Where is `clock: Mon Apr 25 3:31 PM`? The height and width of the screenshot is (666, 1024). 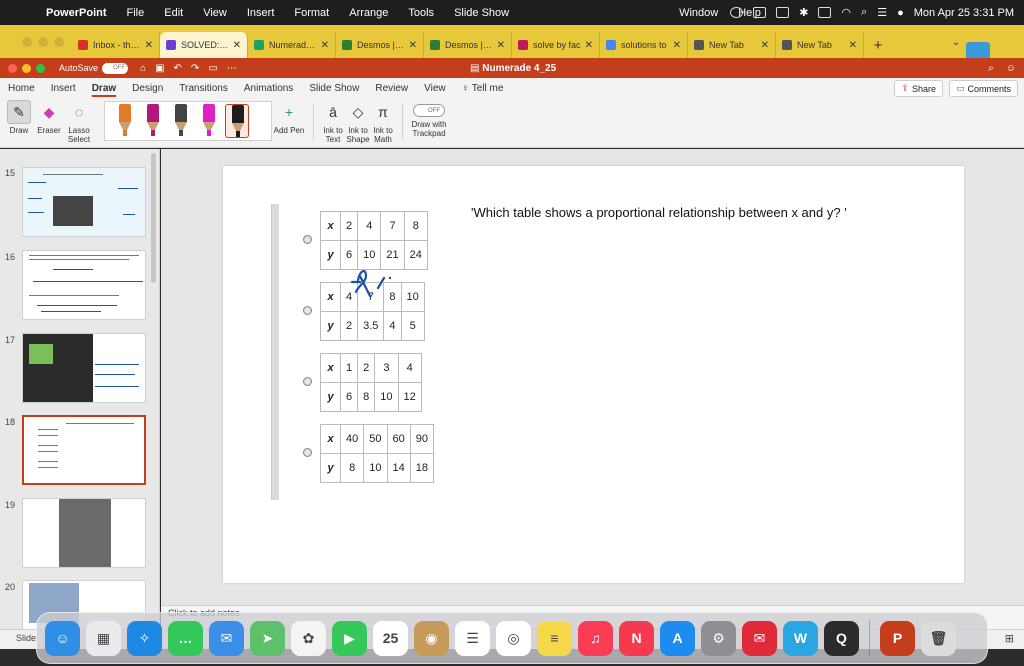 clock: Mon Apr 25 3:31 PM is located at coordinates (964, 13).